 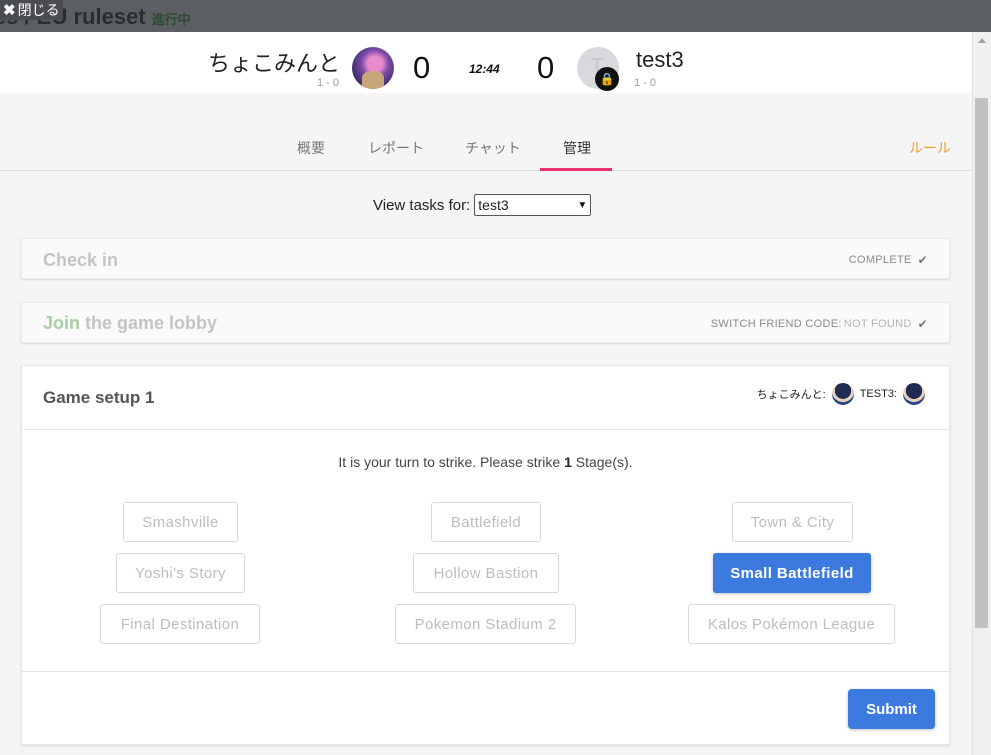 I want to click on player1-score: 0, so click(x=422, y=67).